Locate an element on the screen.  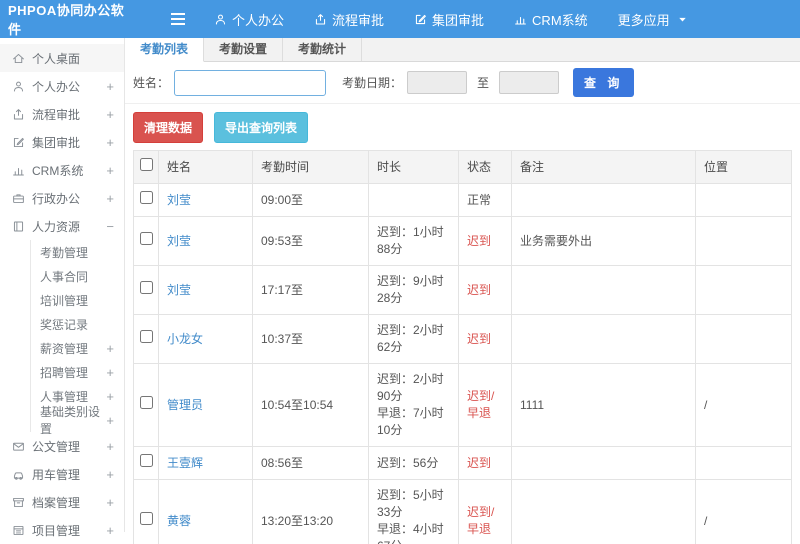
sidebar-item-用车管理: 用车管理+ is located at coordinates (62, 474).